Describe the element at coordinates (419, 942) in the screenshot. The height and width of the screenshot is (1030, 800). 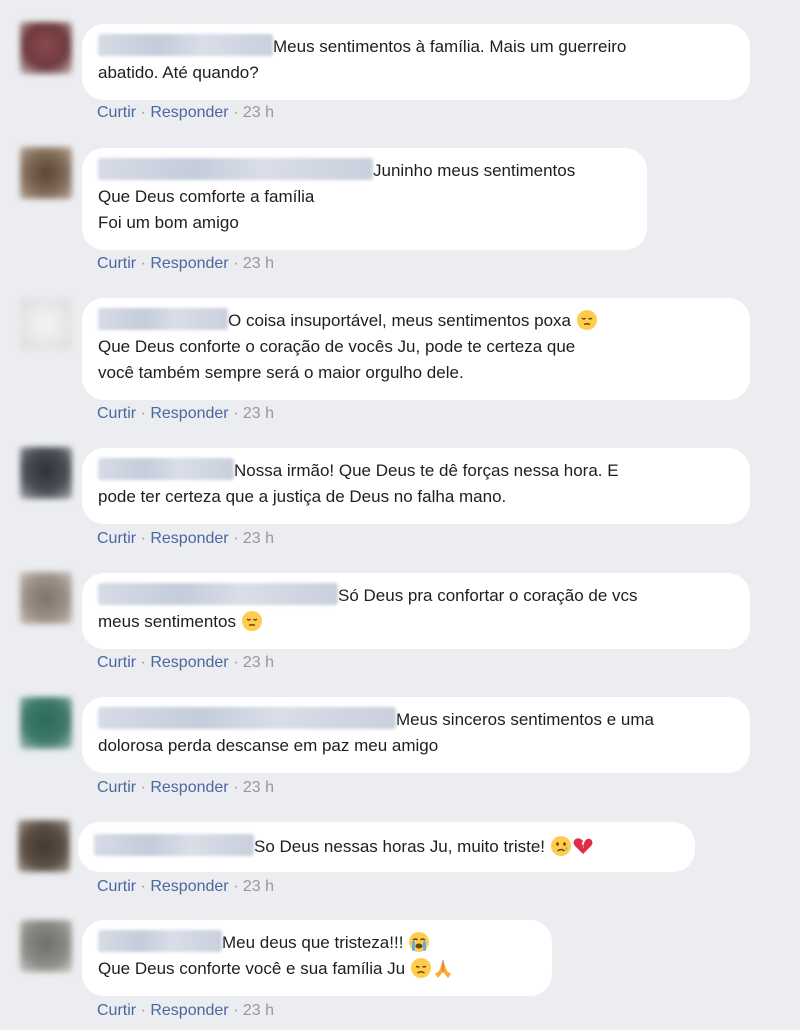
I see `loudly-crying-face-icon` at that location.